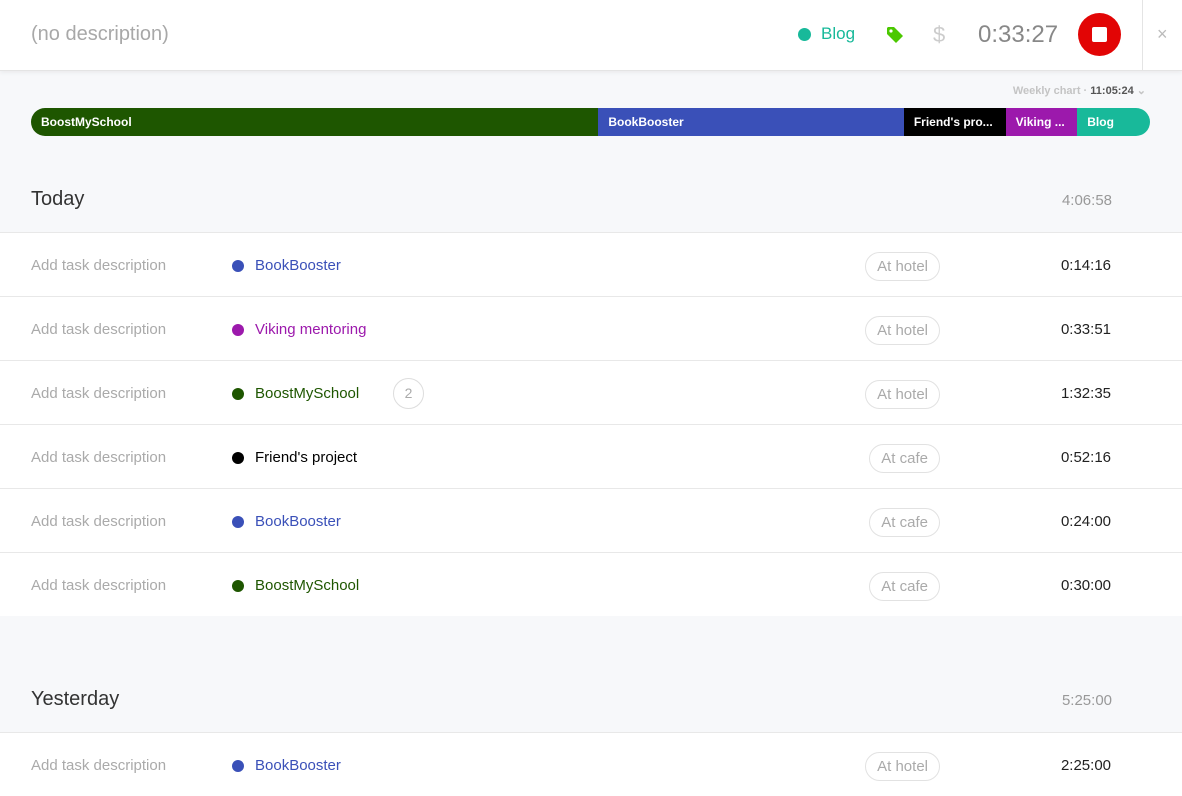  I want to click on entry-duration: 0:14:16, so click(1086, 265).